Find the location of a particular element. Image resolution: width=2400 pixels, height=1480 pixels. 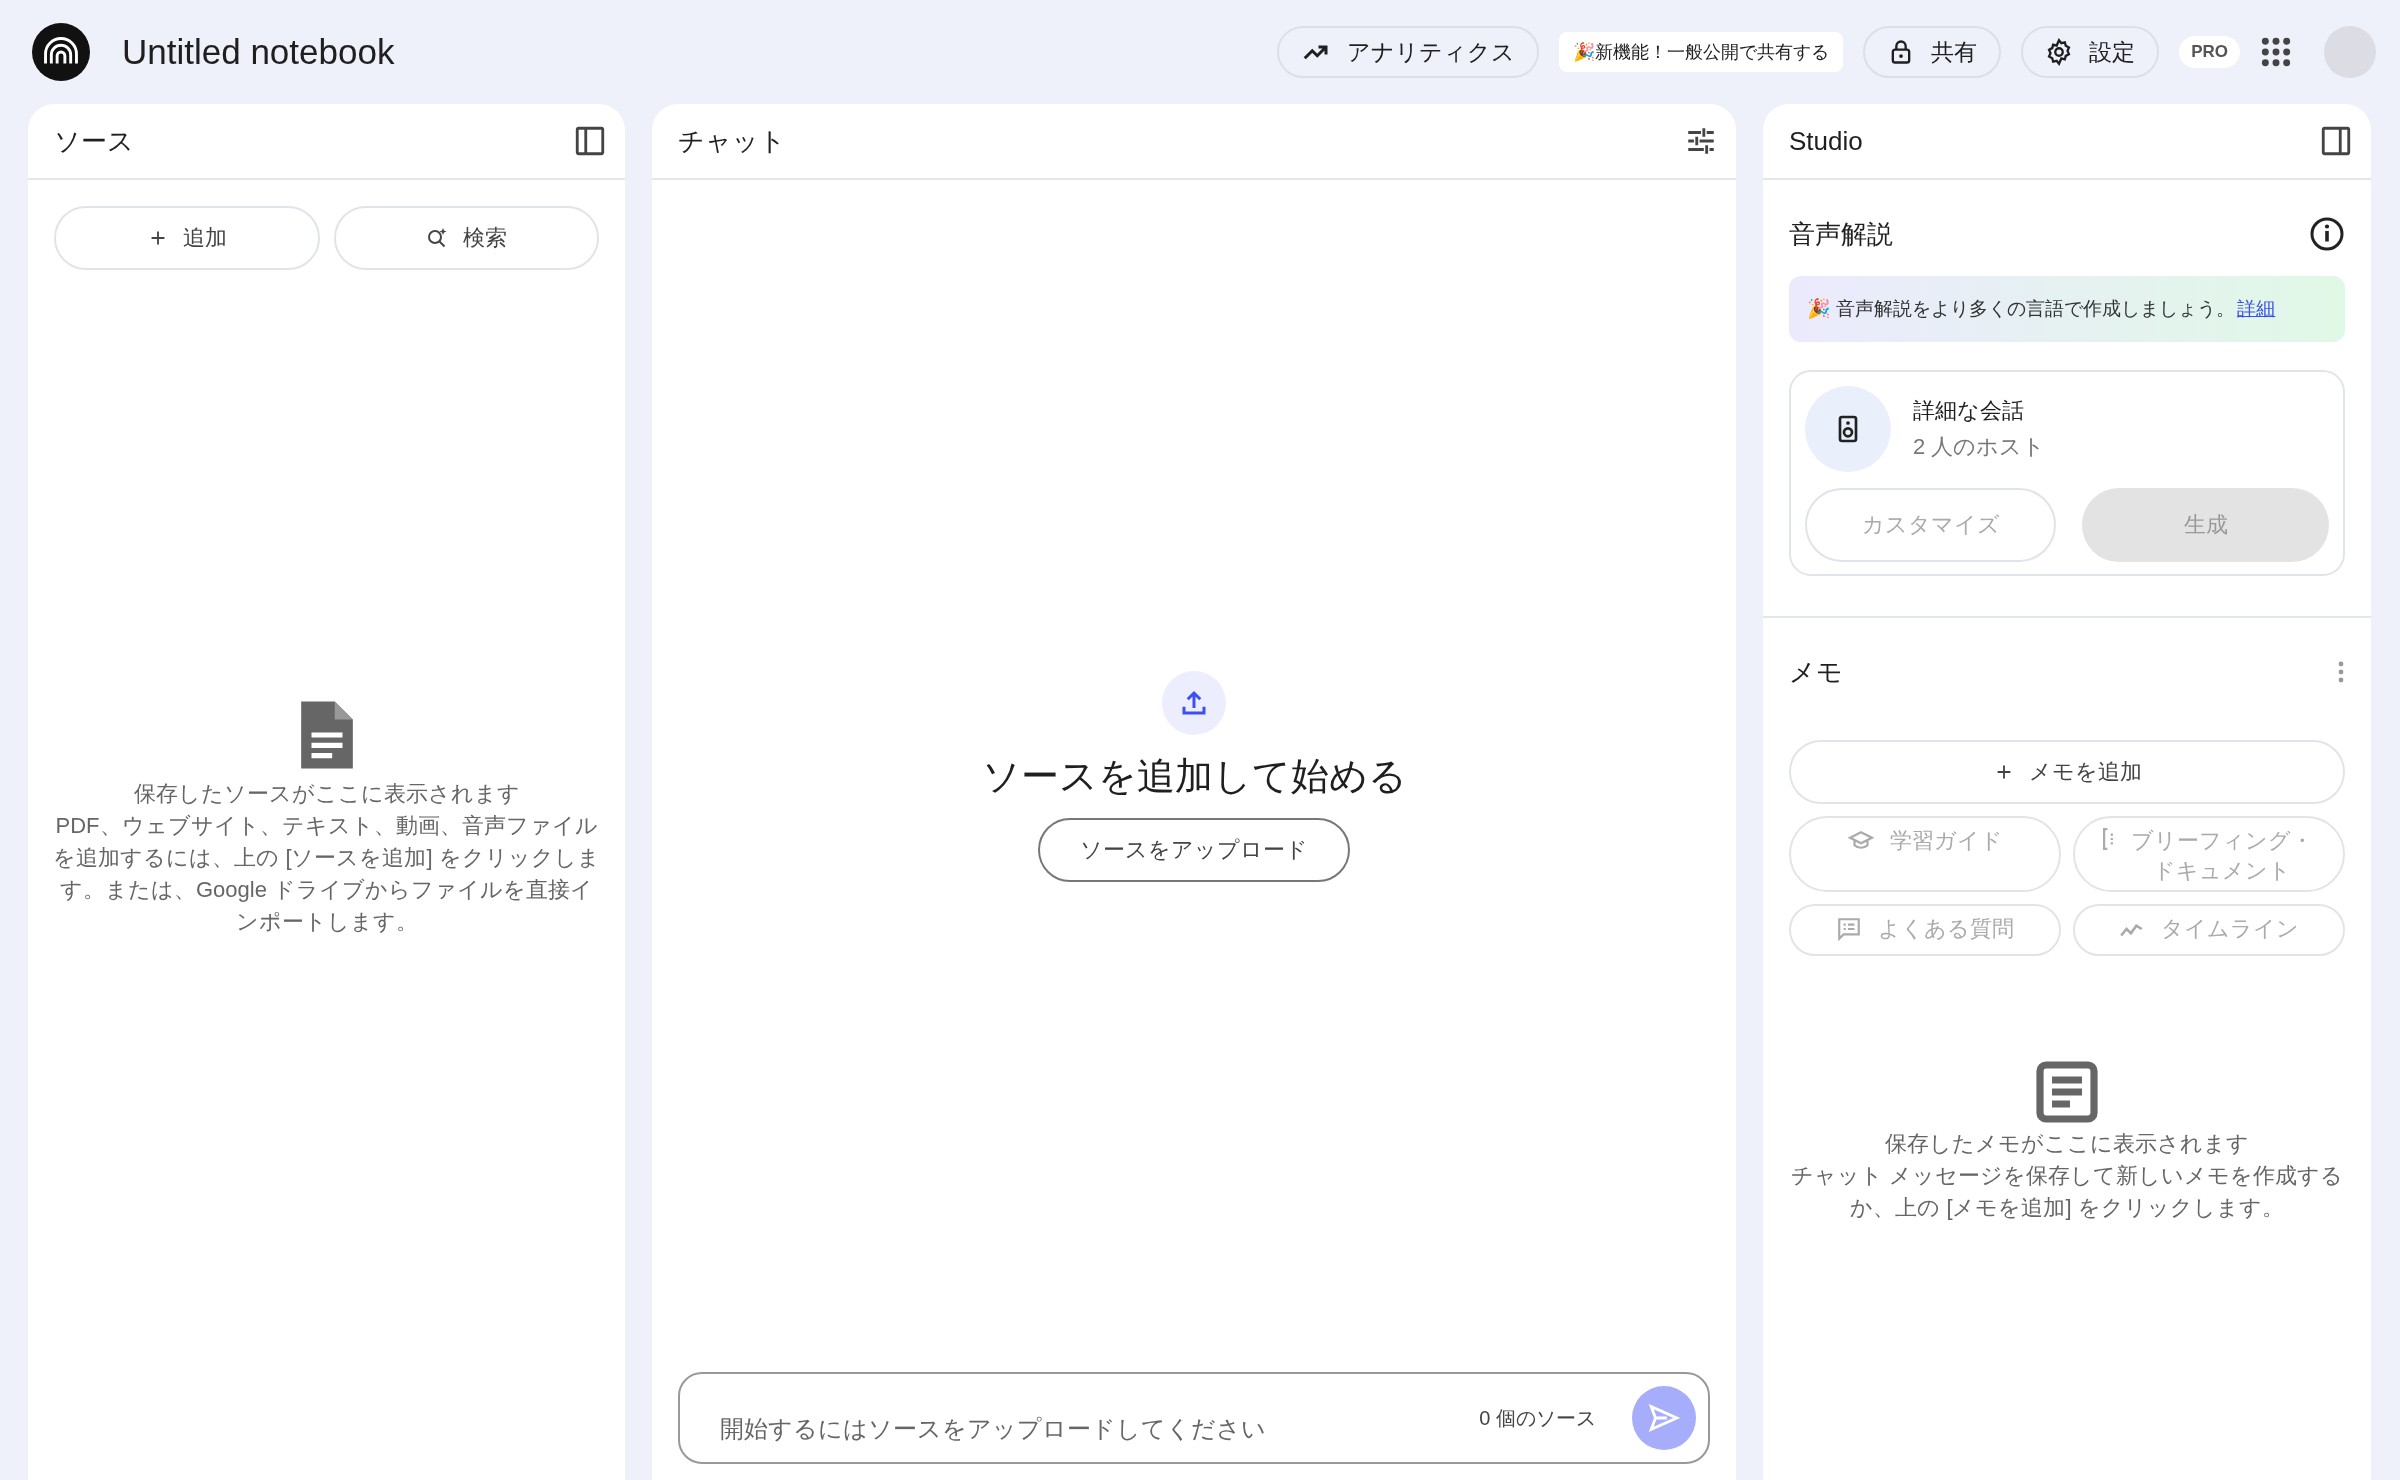

settings-button: 設定 is located at coordinates (2090, 52).